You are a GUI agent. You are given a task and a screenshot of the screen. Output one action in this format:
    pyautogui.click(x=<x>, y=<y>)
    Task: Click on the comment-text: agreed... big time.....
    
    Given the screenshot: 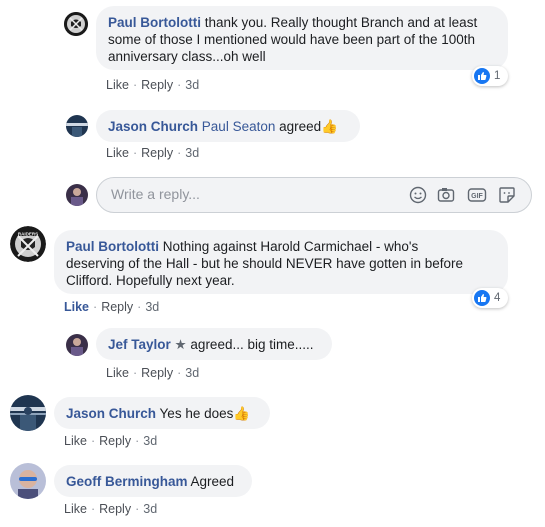 What is the action you would take?
    pyautogui.click(x=252, y=344)
    